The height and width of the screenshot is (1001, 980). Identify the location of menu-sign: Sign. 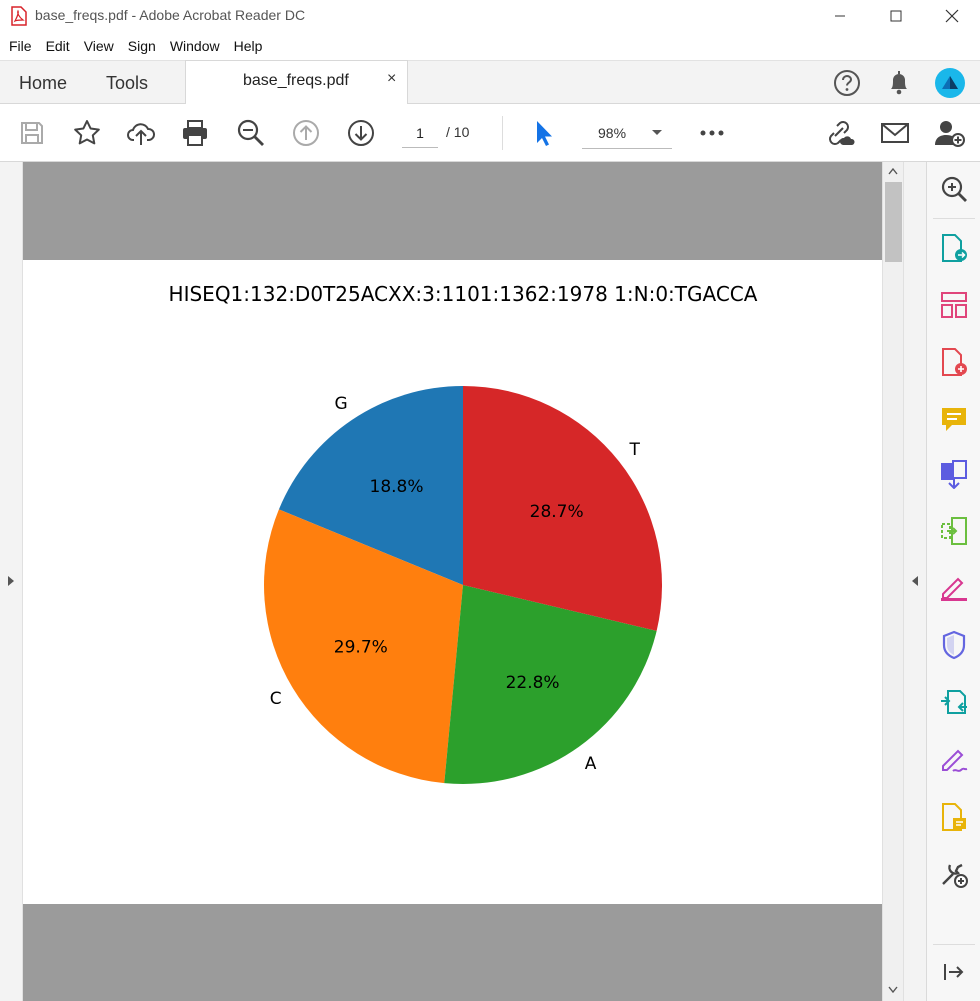
(142, 46).